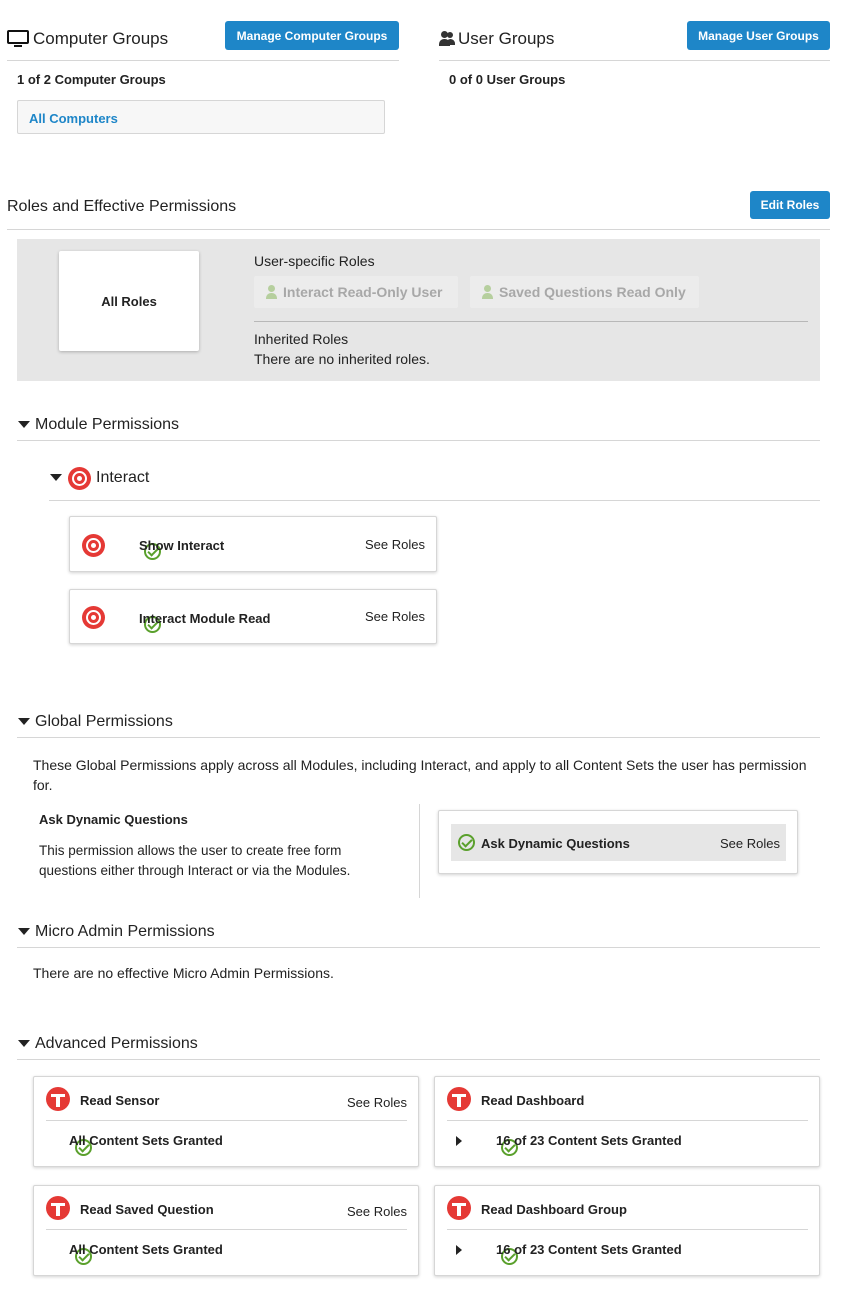  I want to click on role-chip-label: Interact Read-Only User, so click(363, 292).